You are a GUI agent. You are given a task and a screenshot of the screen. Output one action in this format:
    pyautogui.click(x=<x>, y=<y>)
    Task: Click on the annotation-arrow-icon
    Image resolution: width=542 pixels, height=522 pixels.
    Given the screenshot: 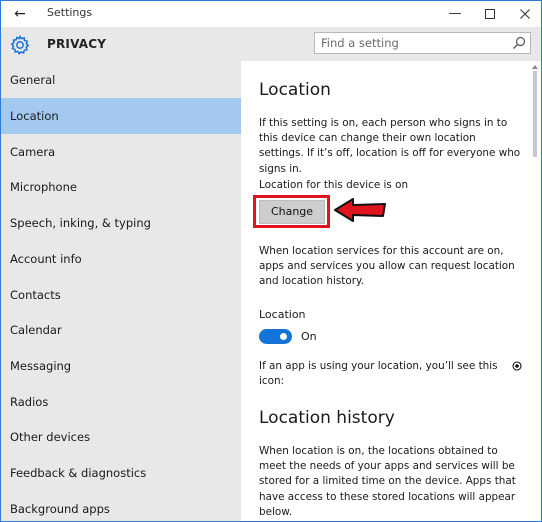 What is the action you would take?
    pyautogui.click(x=360, y=210)
    